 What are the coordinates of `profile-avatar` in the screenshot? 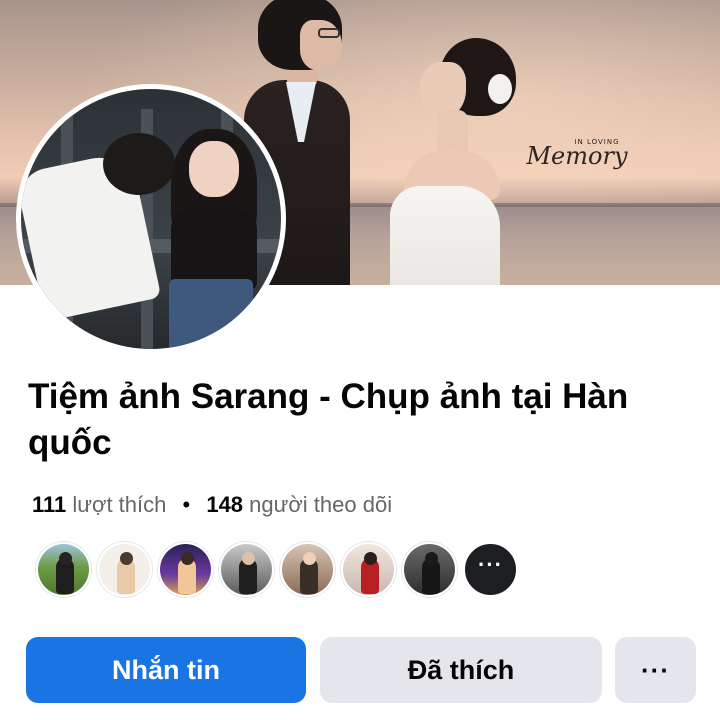 It's located at (151, 219).